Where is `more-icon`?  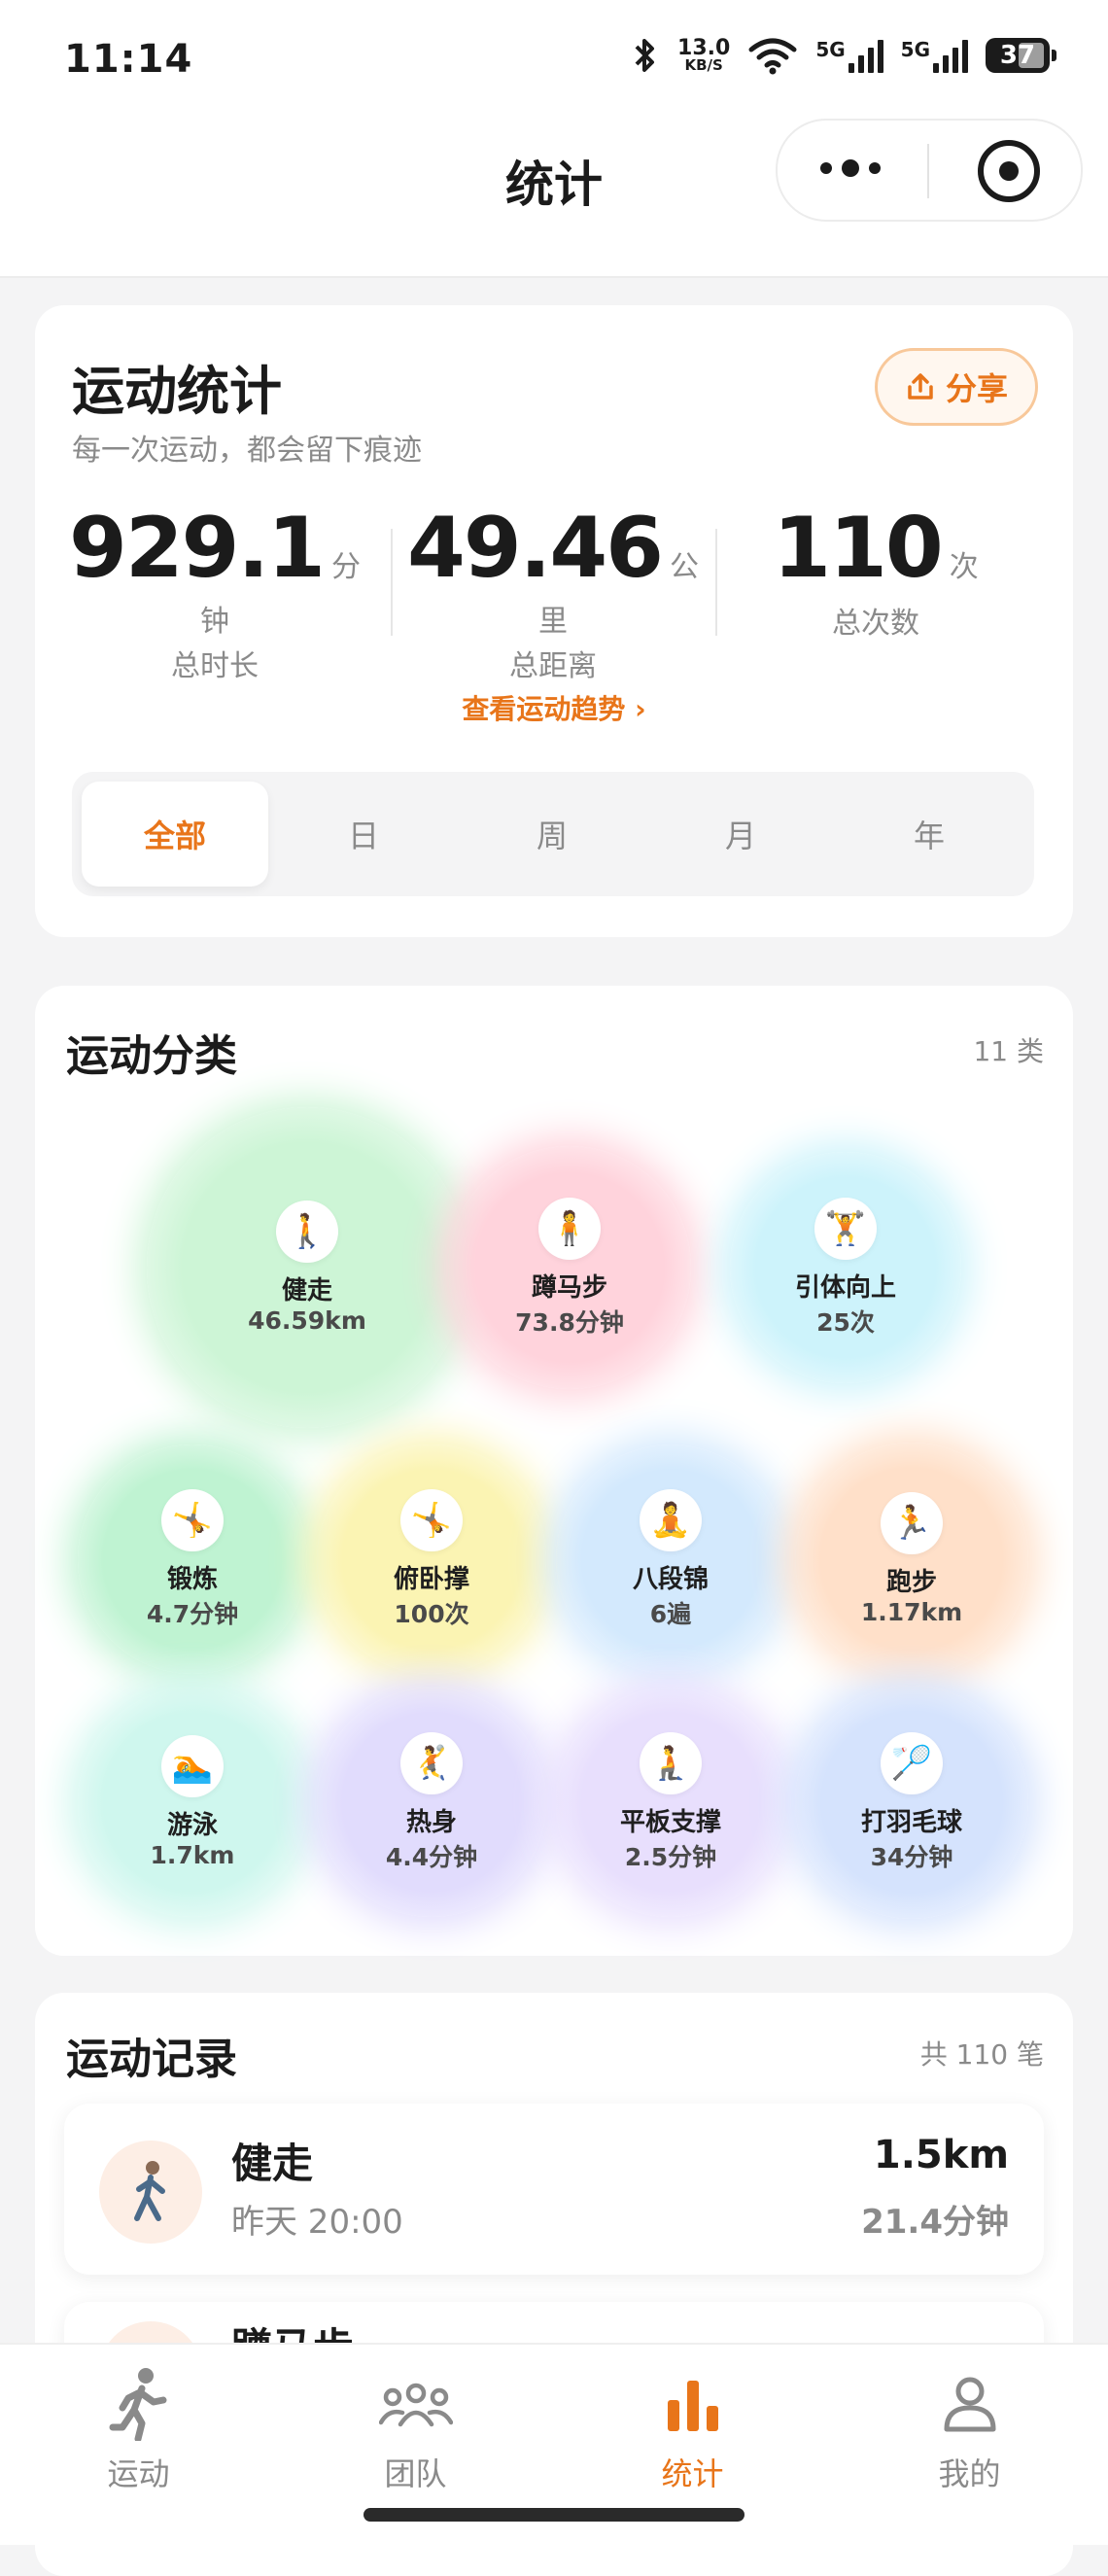
more-icon is located at coordinates (850, 168).